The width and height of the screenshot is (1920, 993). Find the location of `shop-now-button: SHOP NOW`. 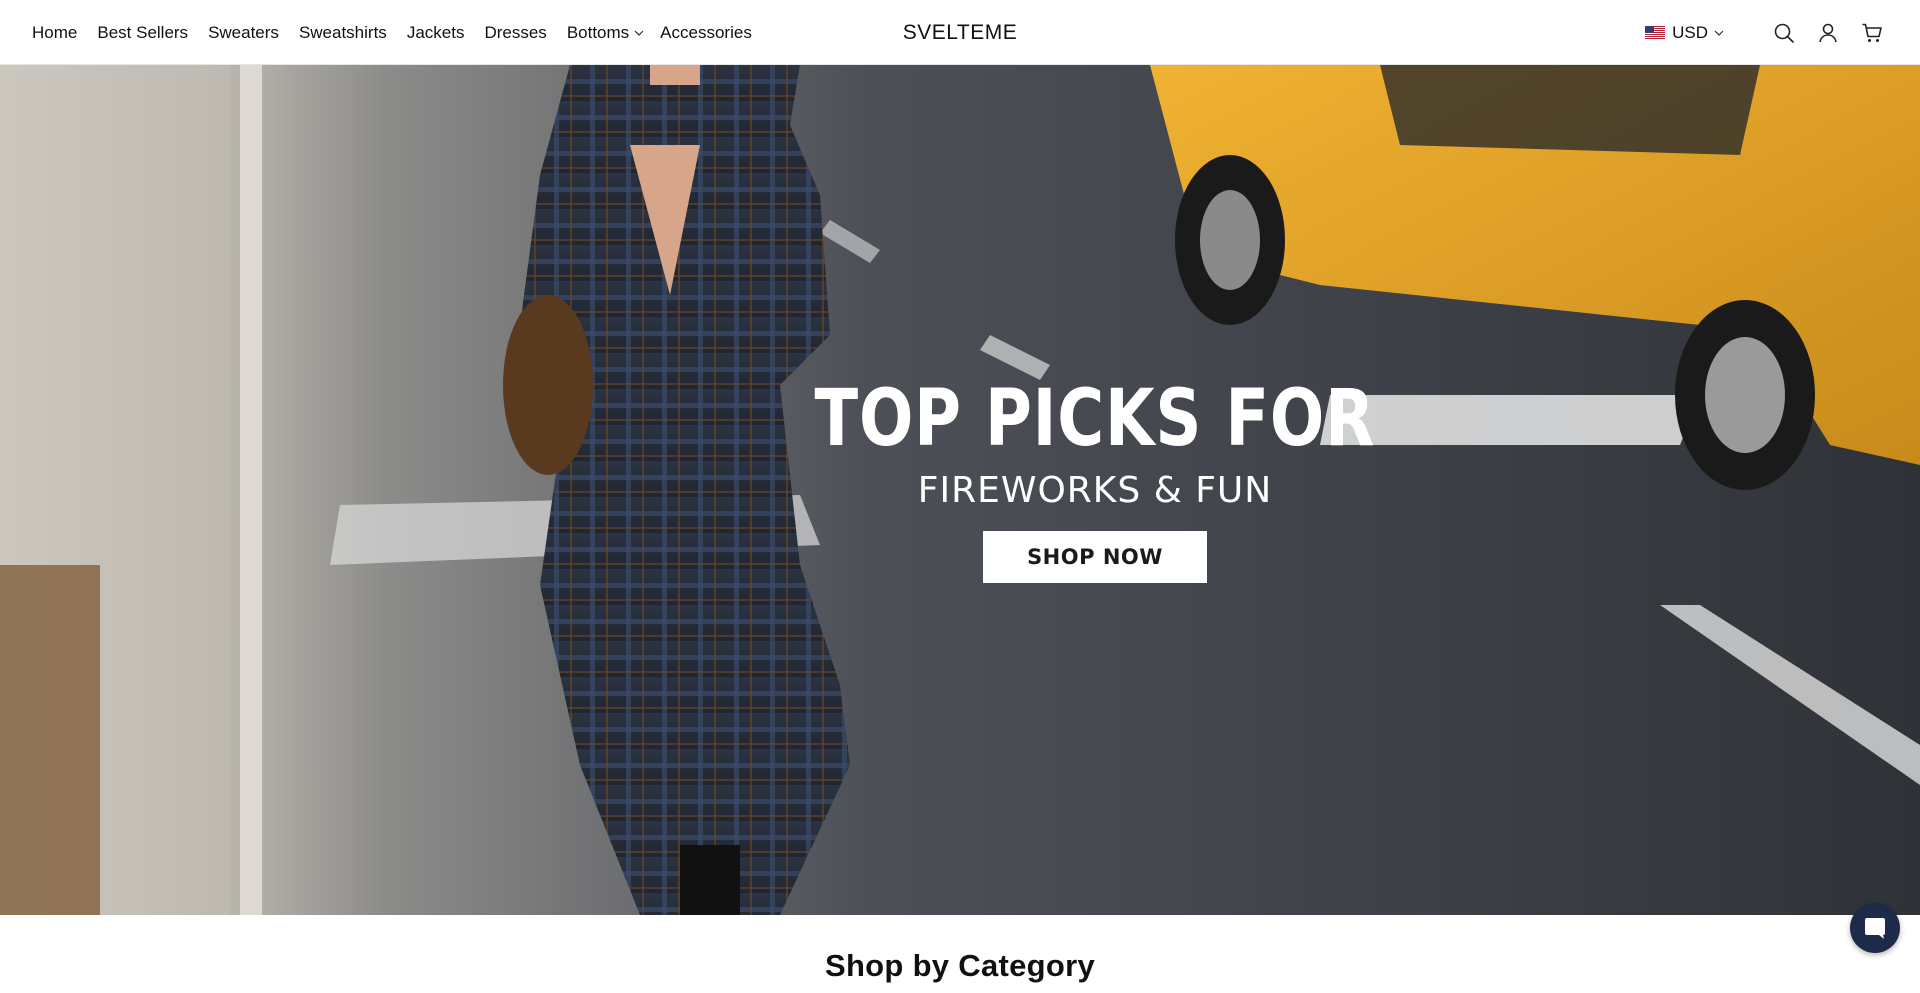

shop-now-button: SHOP NOW is located at coordinates (1095, 557).